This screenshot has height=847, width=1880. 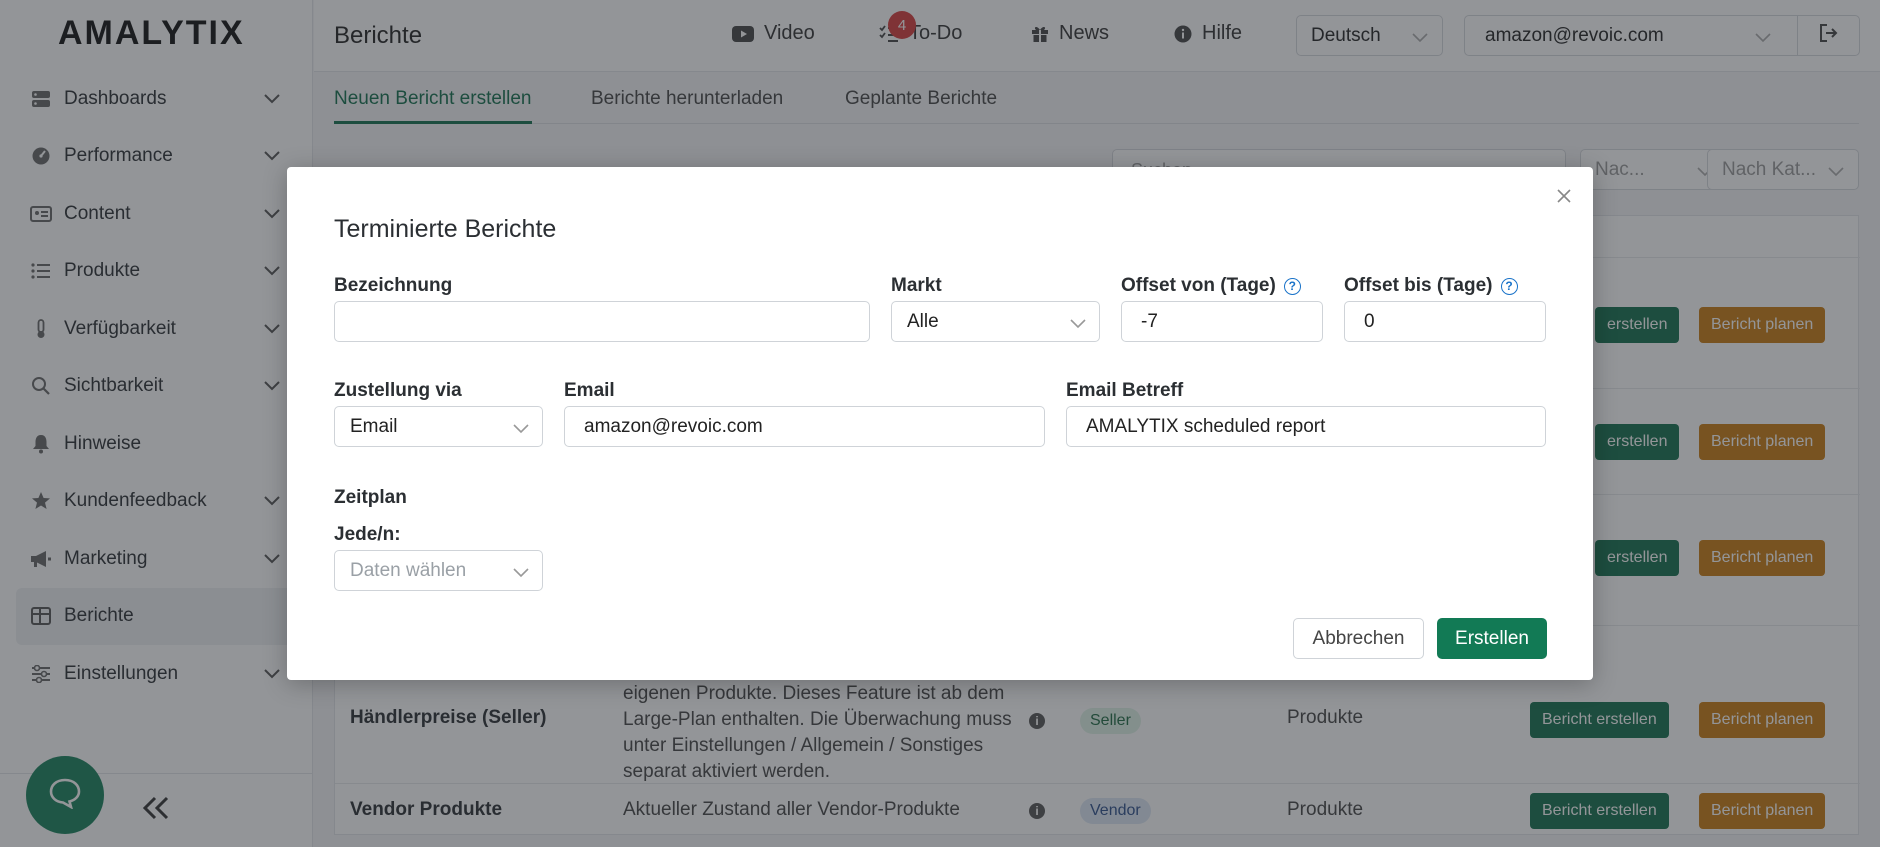 I want to click on offset-bis-label: Offset bis (Tage) ?, so click(x=1431, y=286).